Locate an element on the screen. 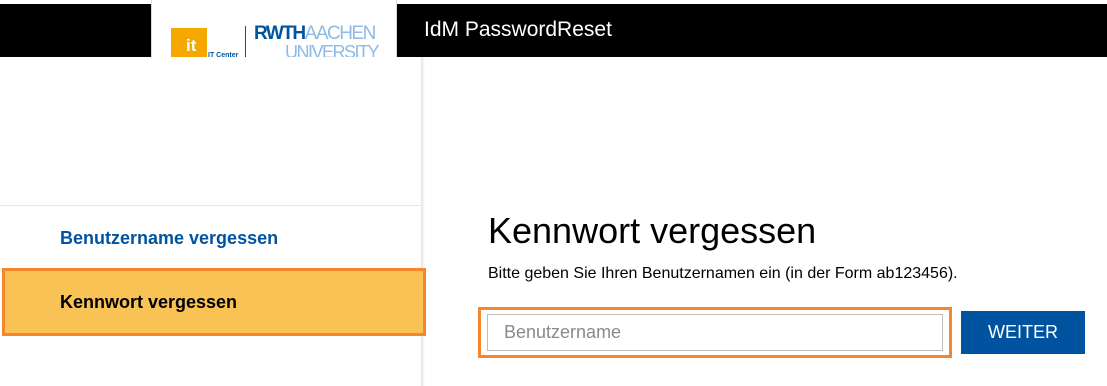 The height and width of the screenshot is (386, 1107). rwth-wordmark: RWTHAACHEN is located at coordinates (315, 33).